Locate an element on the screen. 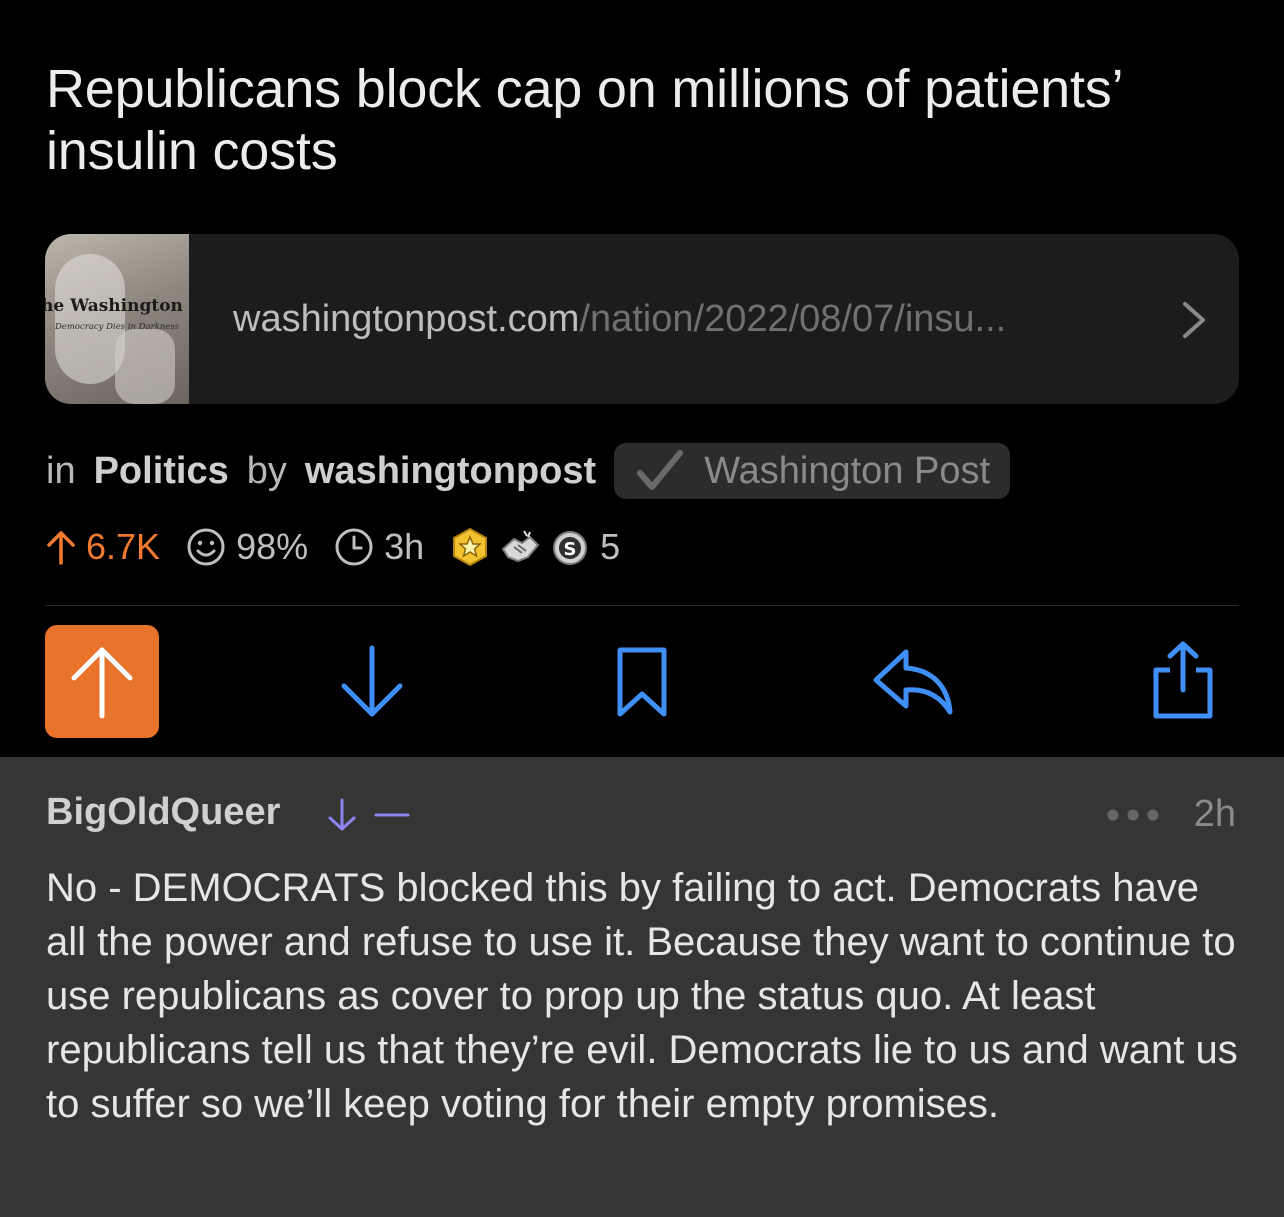 This screenshot has height=1217, width=1284. user-flair: Washington Post is located at coordinates (812, 471).